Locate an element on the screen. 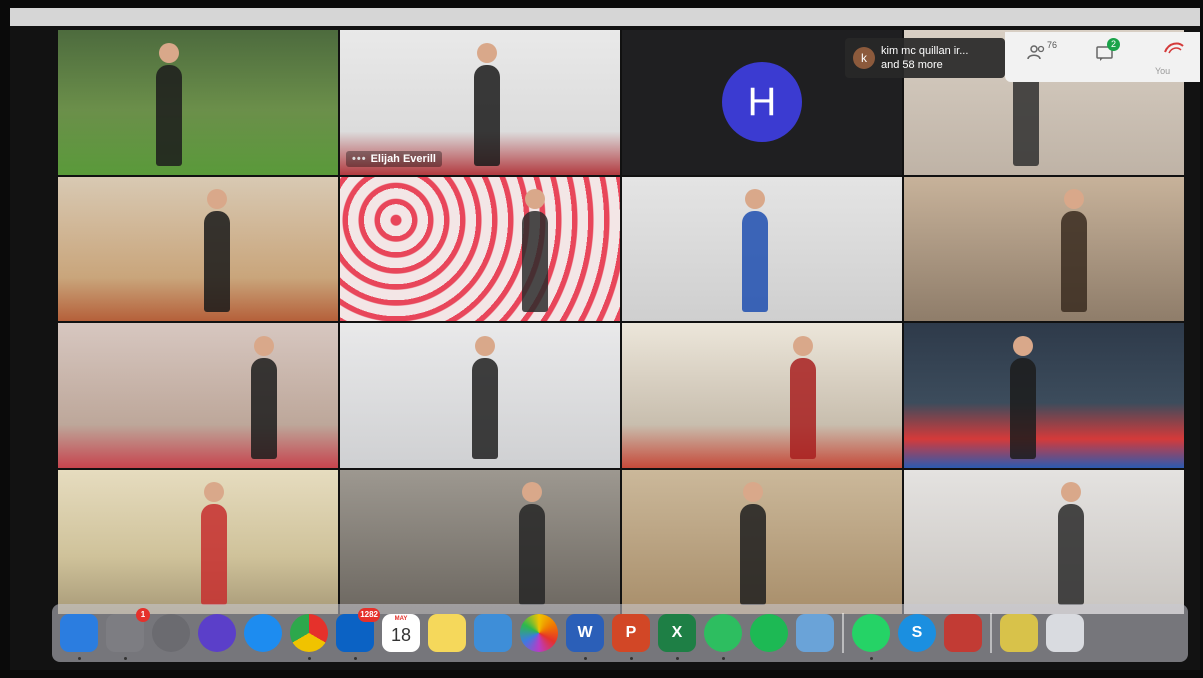  participant-name-tag: ••• Elijah Everill is located at coordinates (394, 158).